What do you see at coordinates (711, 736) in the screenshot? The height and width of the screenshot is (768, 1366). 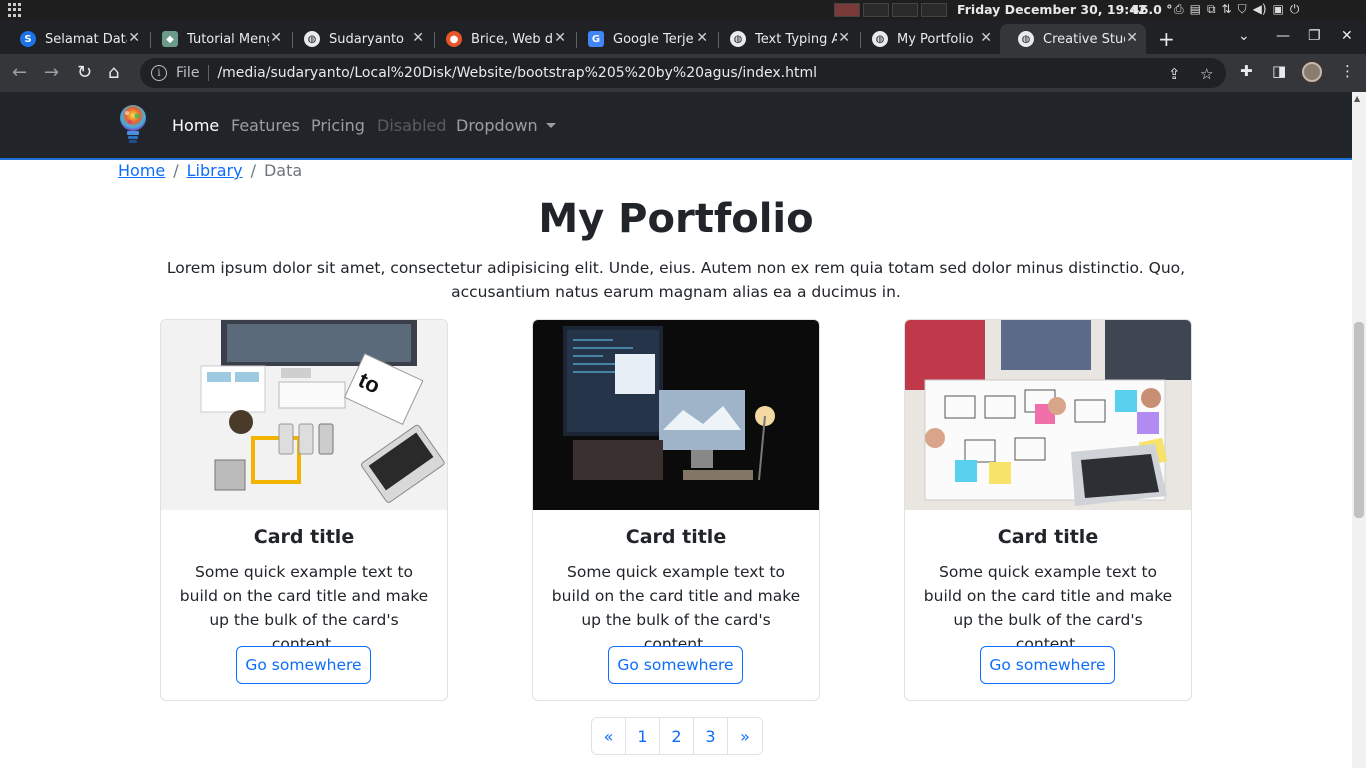 I see `pagination-page-3: 3` at bounding box center [711, 736].